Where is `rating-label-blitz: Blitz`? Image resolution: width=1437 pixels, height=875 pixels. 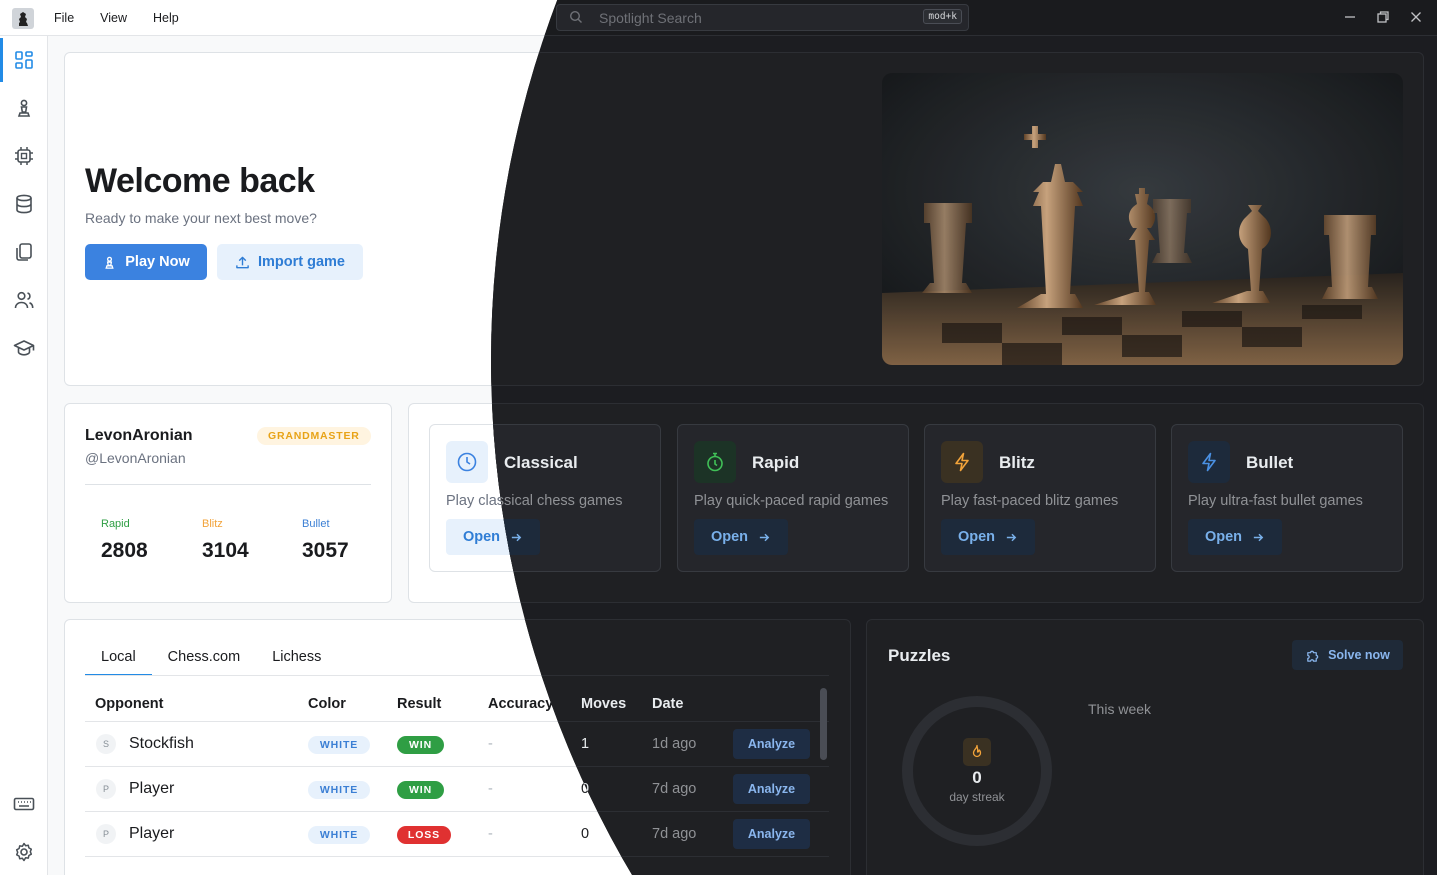 rating-label-blitz: Blitz is located at coordinates (212, 524).